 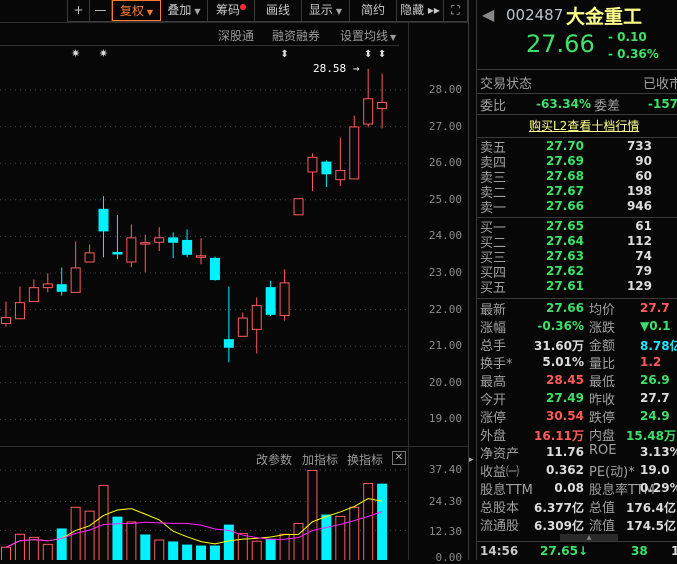 What do you see at coordinates (420, 10) in the screenshot?
I see `hide-button: 隐藏 ▸▸` at bounding box center [420, 10].